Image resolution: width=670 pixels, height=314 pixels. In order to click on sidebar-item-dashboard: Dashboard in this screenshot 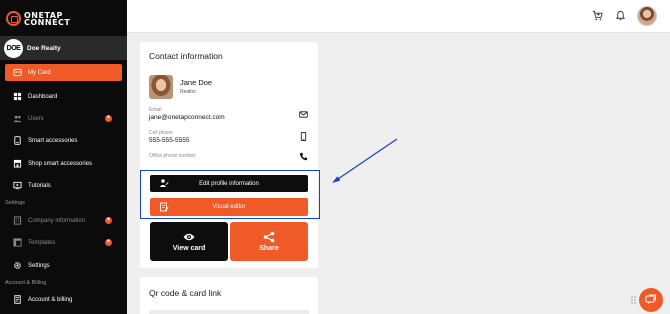, I will do `click(63, 96)`.